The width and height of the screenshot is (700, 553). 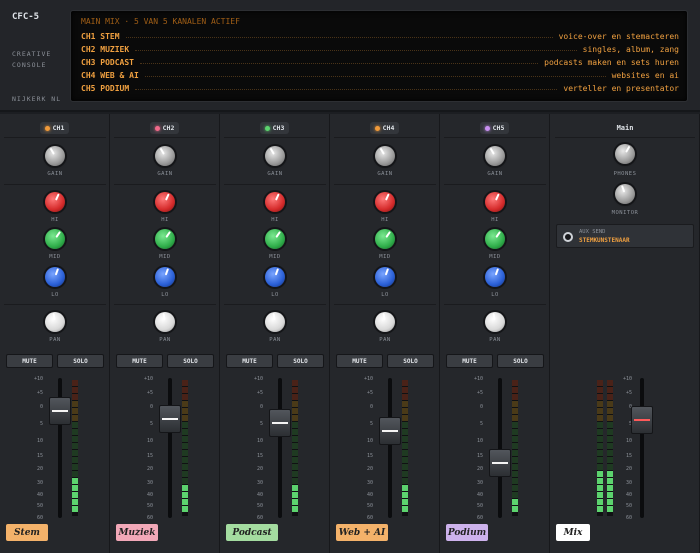 What do you see at coordinates (645, 75) in the screenshot?
I see `lcd-row-value: websites en ai` at bounding box center [645, 75].